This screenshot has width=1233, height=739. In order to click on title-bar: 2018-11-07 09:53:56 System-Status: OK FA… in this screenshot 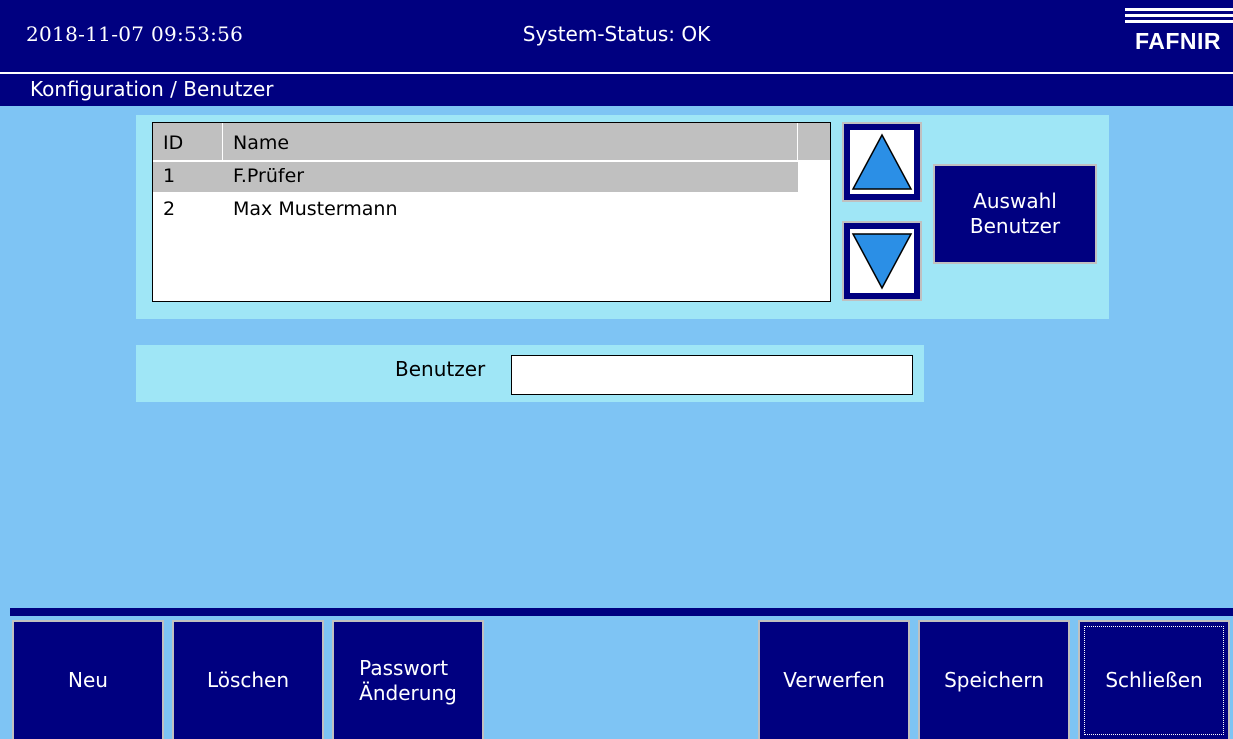, I will do `click(616, 36)`.